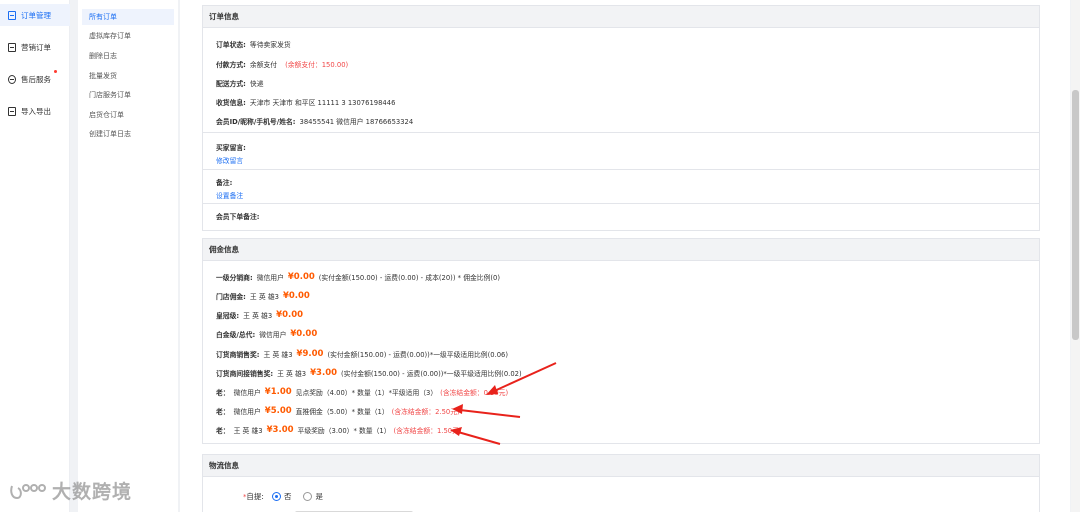  I want to click on commission-row: 白金级/总代: 微信用户 ¥0.00, so click(268, 334).